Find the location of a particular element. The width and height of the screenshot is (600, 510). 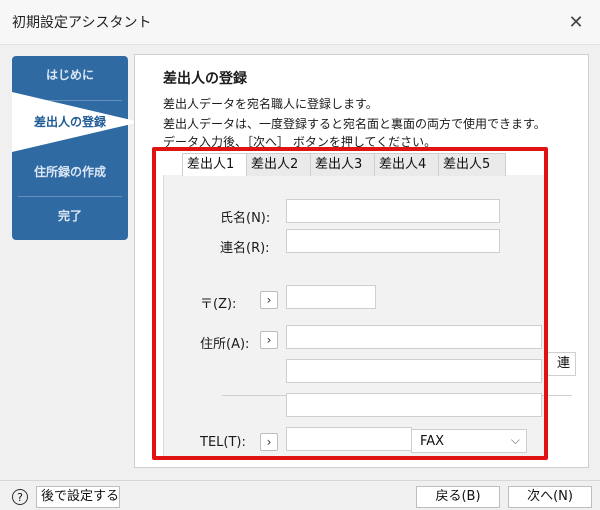

name-label: 氏名(N): is located at coordinates (245, 218).